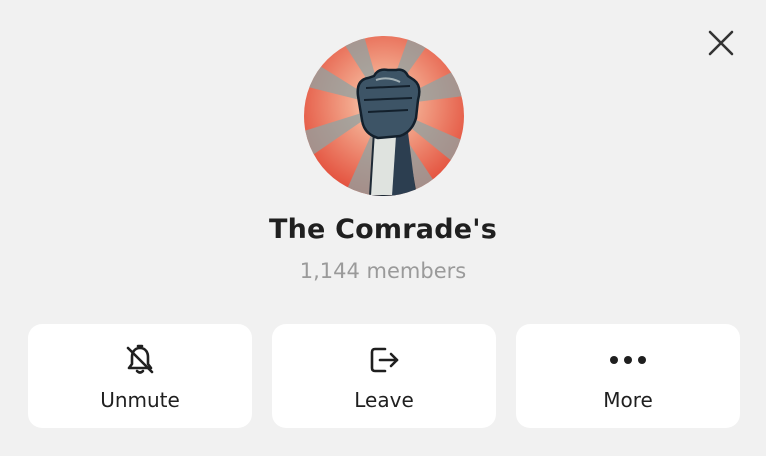 The height and width of the screenshot is (456, 766). What do you see at coordinates (384, 360) in the screenshot?
I see `leave-icon` at bounding box center [384, 360].